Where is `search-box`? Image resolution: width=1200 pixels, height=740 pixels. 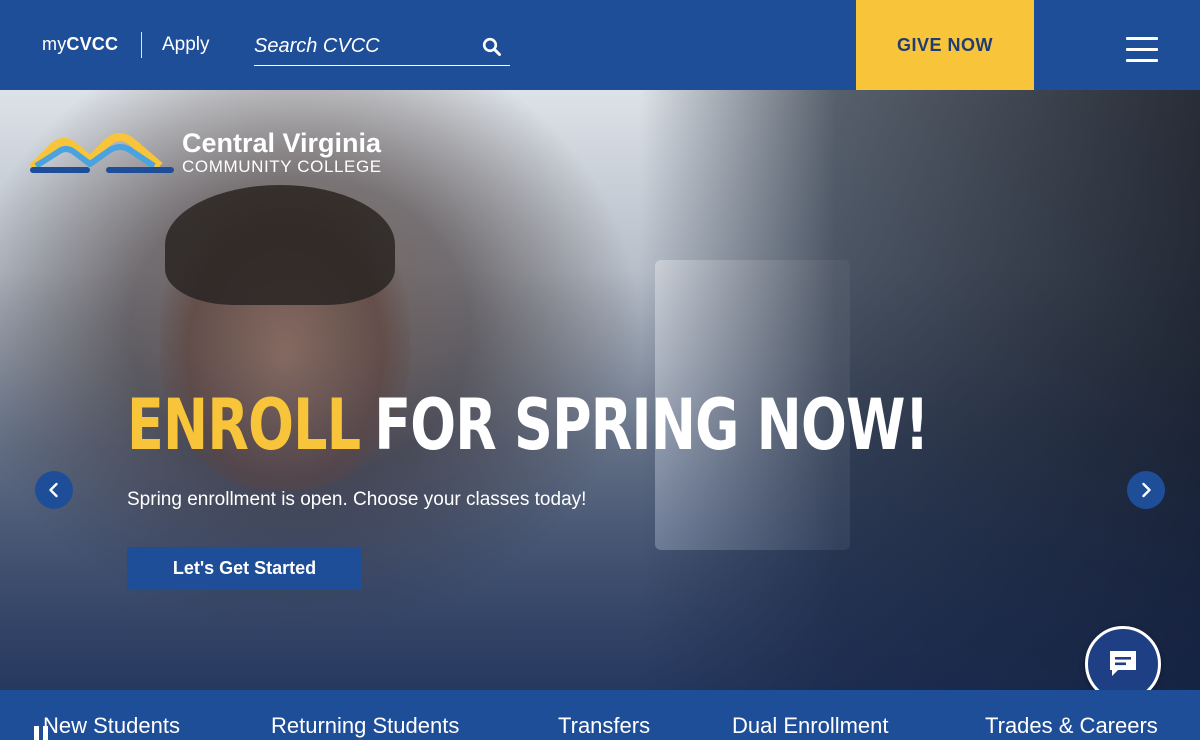 search-box is located at coordinates (382, 47).